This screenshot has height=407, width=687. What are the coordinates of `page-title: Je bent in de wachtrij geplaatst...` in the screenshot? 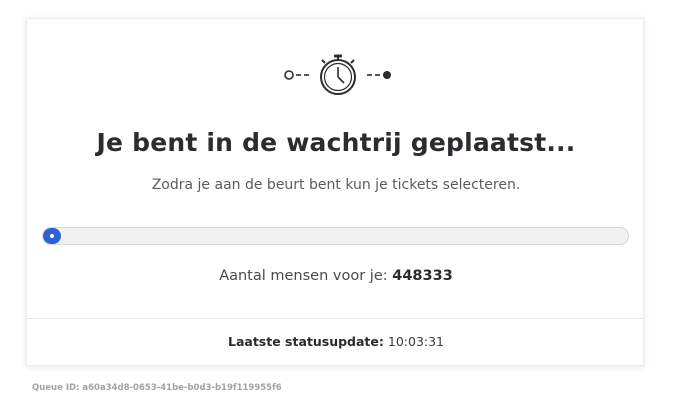 It's located at (336, 142).